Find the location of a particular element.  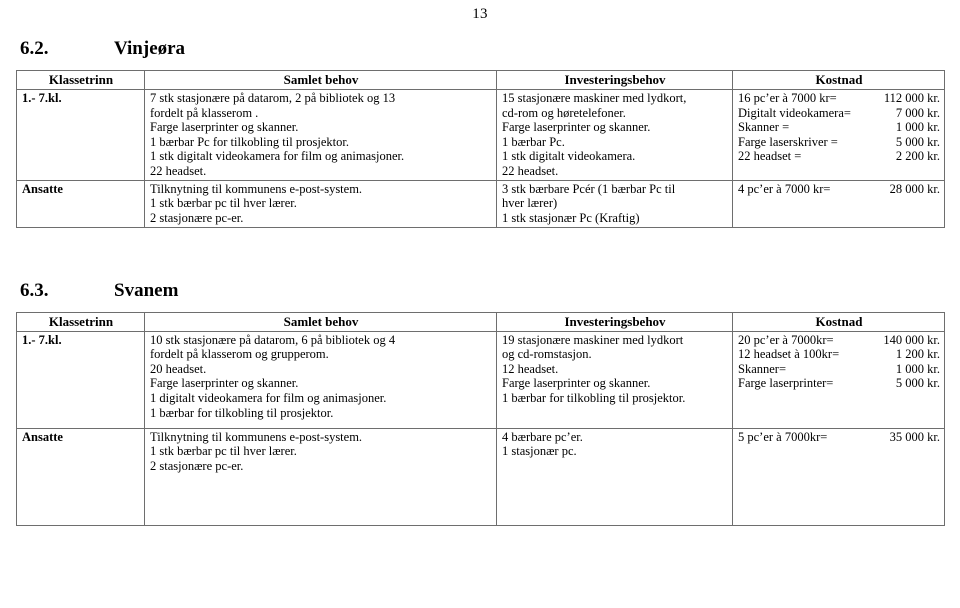

cost-amount: 1 000 kr. is located at coordinates (917, 127).